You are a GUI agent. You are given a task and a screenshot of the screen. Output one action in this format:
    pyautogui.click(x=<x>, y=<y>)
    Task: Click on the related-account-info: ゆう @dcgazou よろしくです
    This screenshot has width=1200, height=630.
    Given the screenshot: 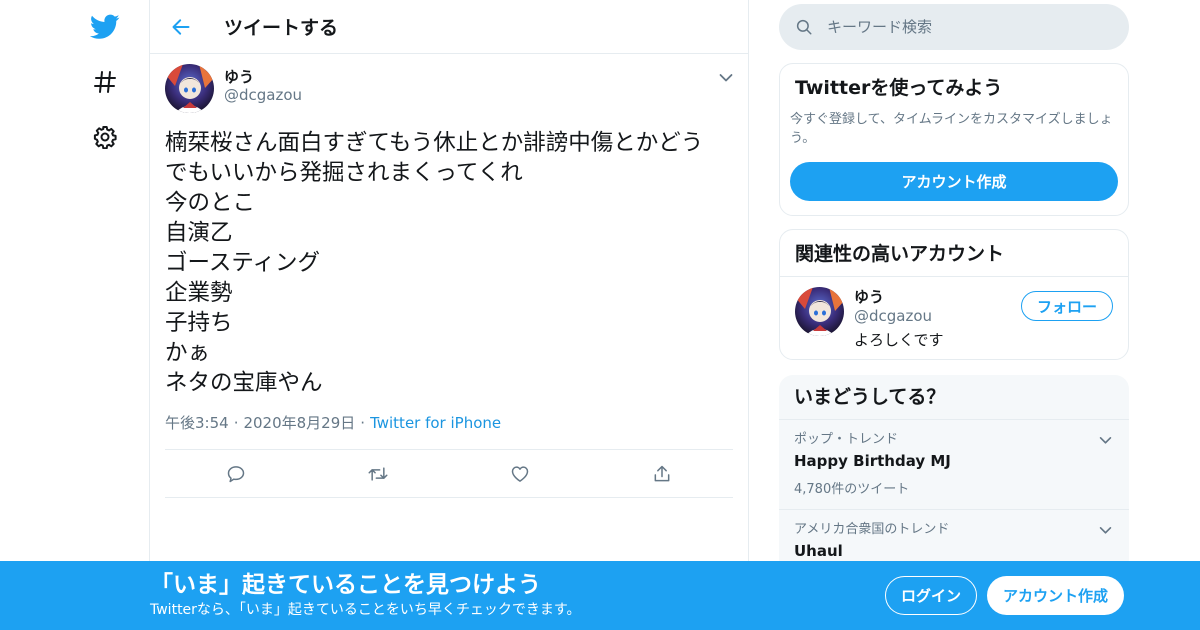 What is the action you would take?
    pyautogui.click(x=899, y=318)
    